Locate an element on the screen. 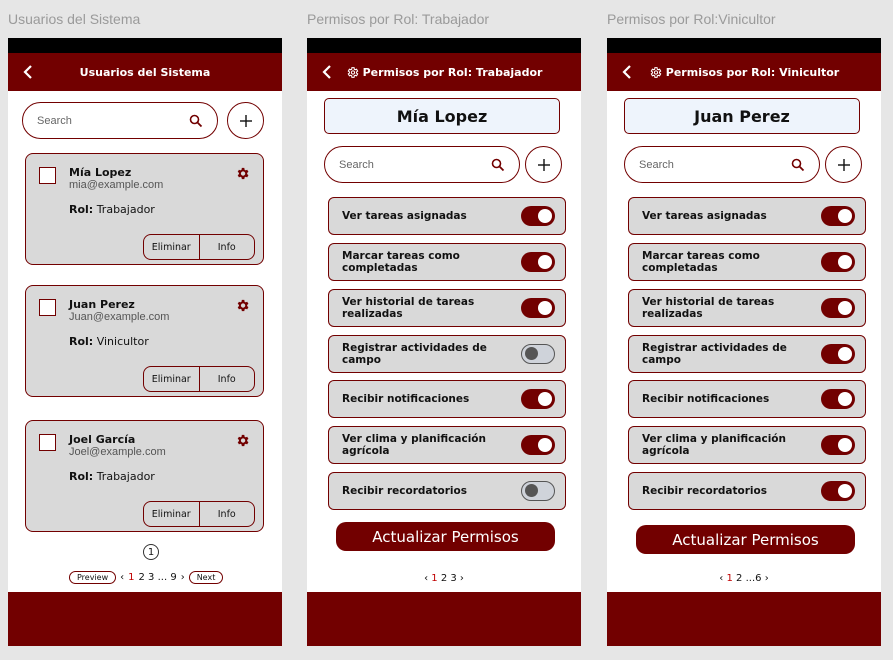 Image resolution: width=893 pixels, height=660 pixels. preview-button: Preview is located at coordinates (93, 577).